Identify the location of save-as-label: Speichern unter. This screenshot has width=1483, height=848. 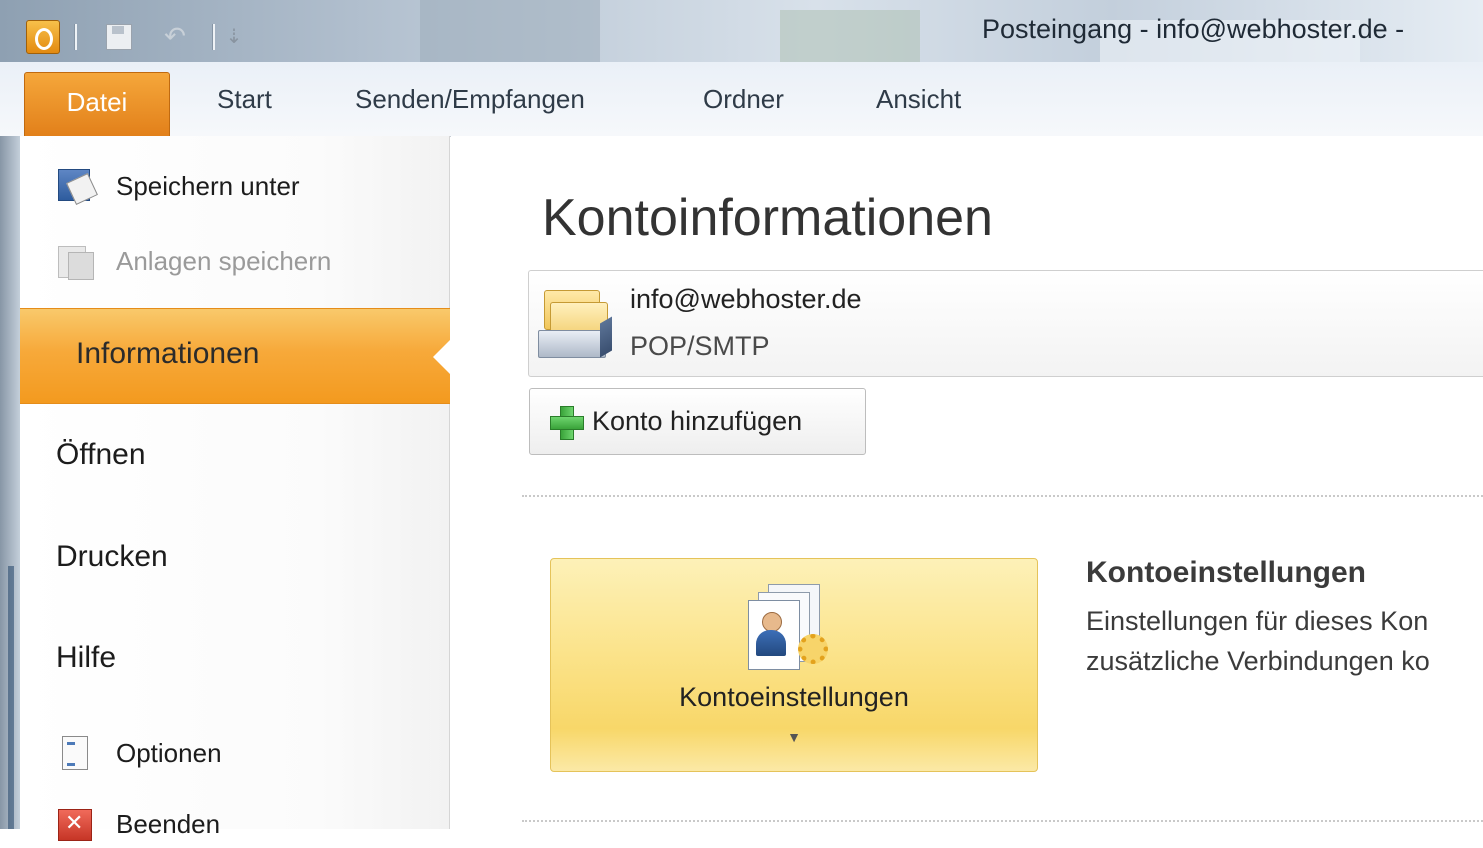
(208, 185).